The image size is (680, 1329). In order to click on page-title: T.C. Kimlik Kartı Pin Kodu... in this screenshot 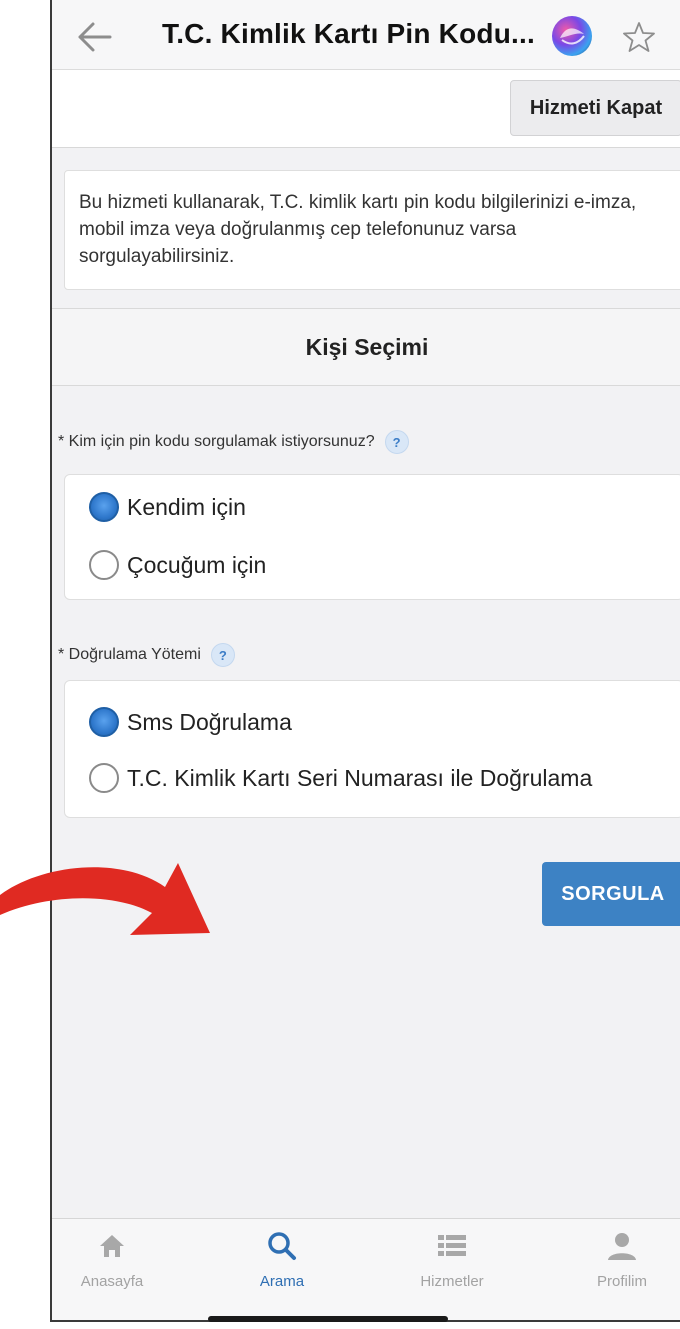, I will do `click(348, 33)`.